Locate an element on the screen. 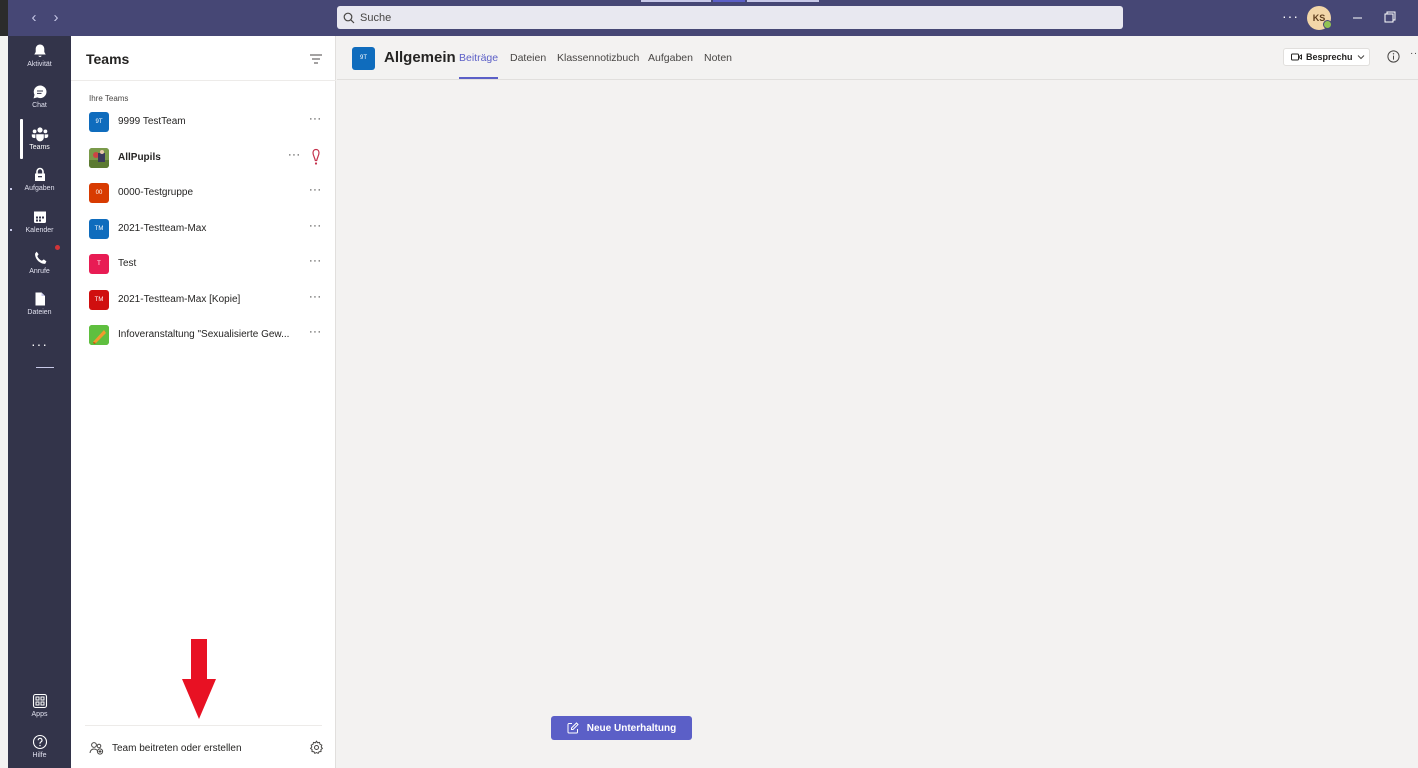  rail-item-chat: Chat is located at coordinates (39, 104).